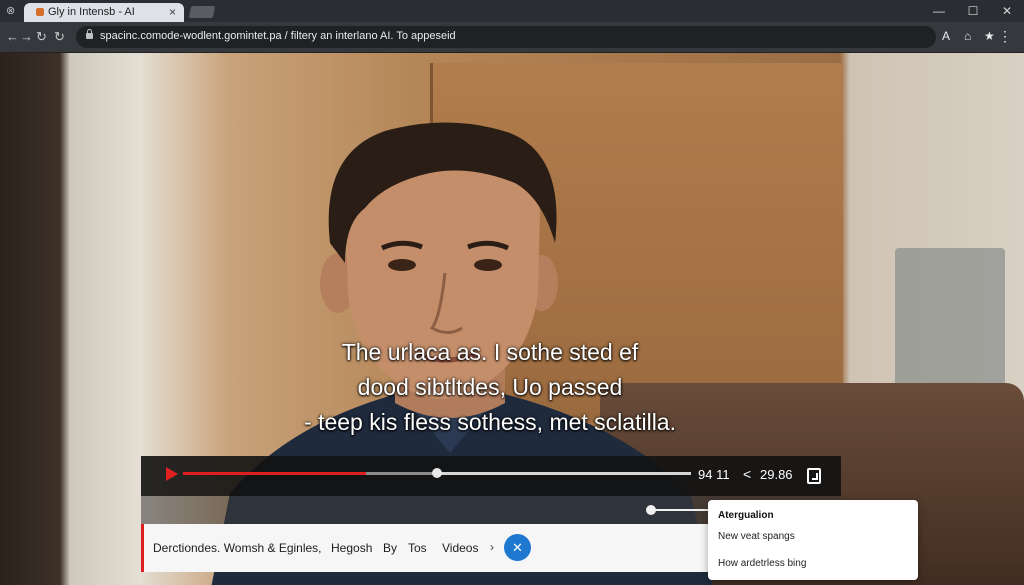 This screenshot has width=1024, height=585. Describe the element at coordinates (989, 36) in the screenshot. I see `bookmark-star-icon: ★` at that location.